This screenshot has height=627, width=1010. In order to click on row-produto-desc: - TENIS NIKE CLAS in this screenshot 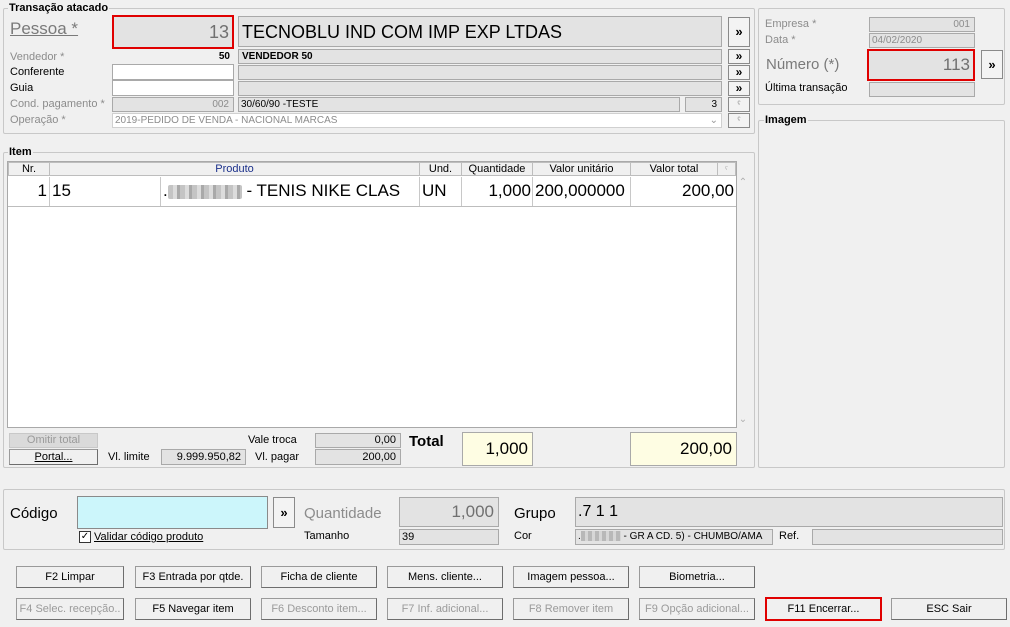, I will do `click(321, 190)`.